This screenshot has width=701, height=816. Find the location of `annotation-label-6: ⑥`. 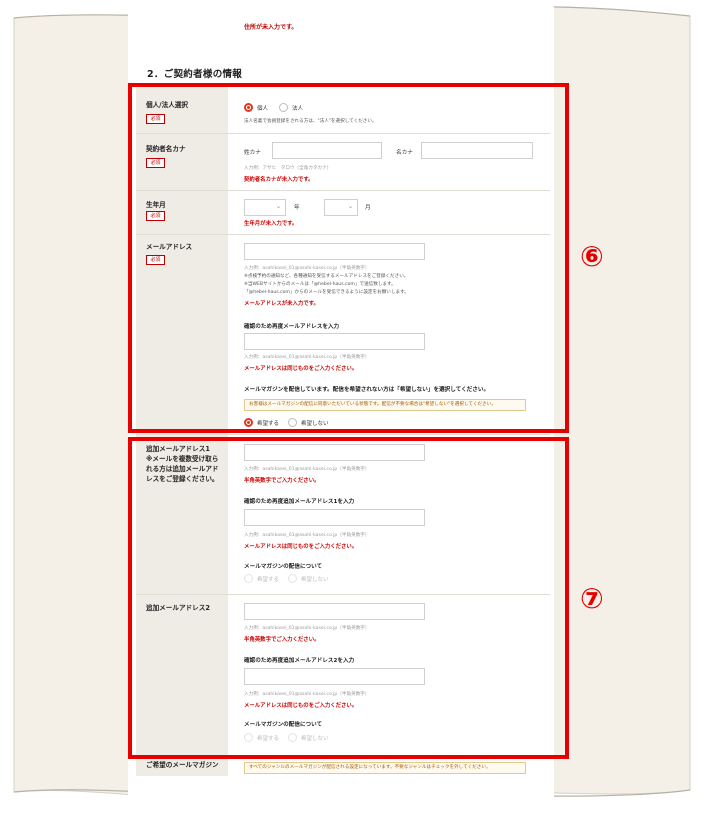

annotation-label-6: ⑥ is located at coordinates (592, 256).